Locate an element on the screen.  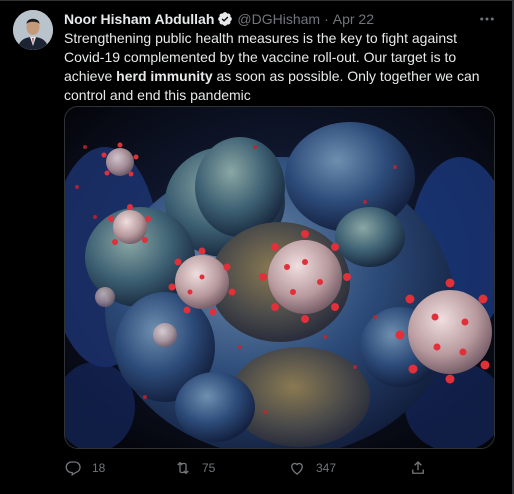
retweet-count: 75 is located at coordinates (209, 468).